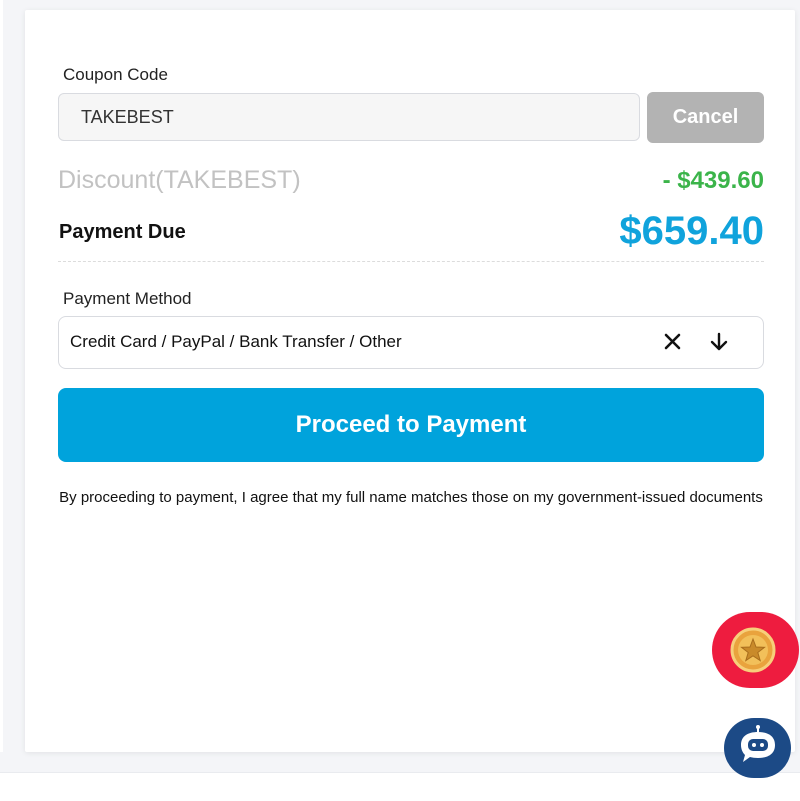 The image size is (800, 801). I want to click on clear-selection-icon, so click(673, 342).